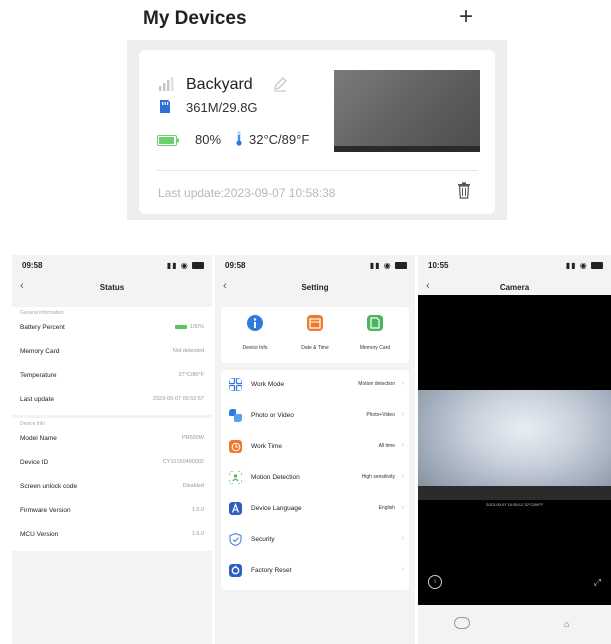 The image size is (611, 644). I want to click on setting-label: Motion Detection, so click(275, 477).